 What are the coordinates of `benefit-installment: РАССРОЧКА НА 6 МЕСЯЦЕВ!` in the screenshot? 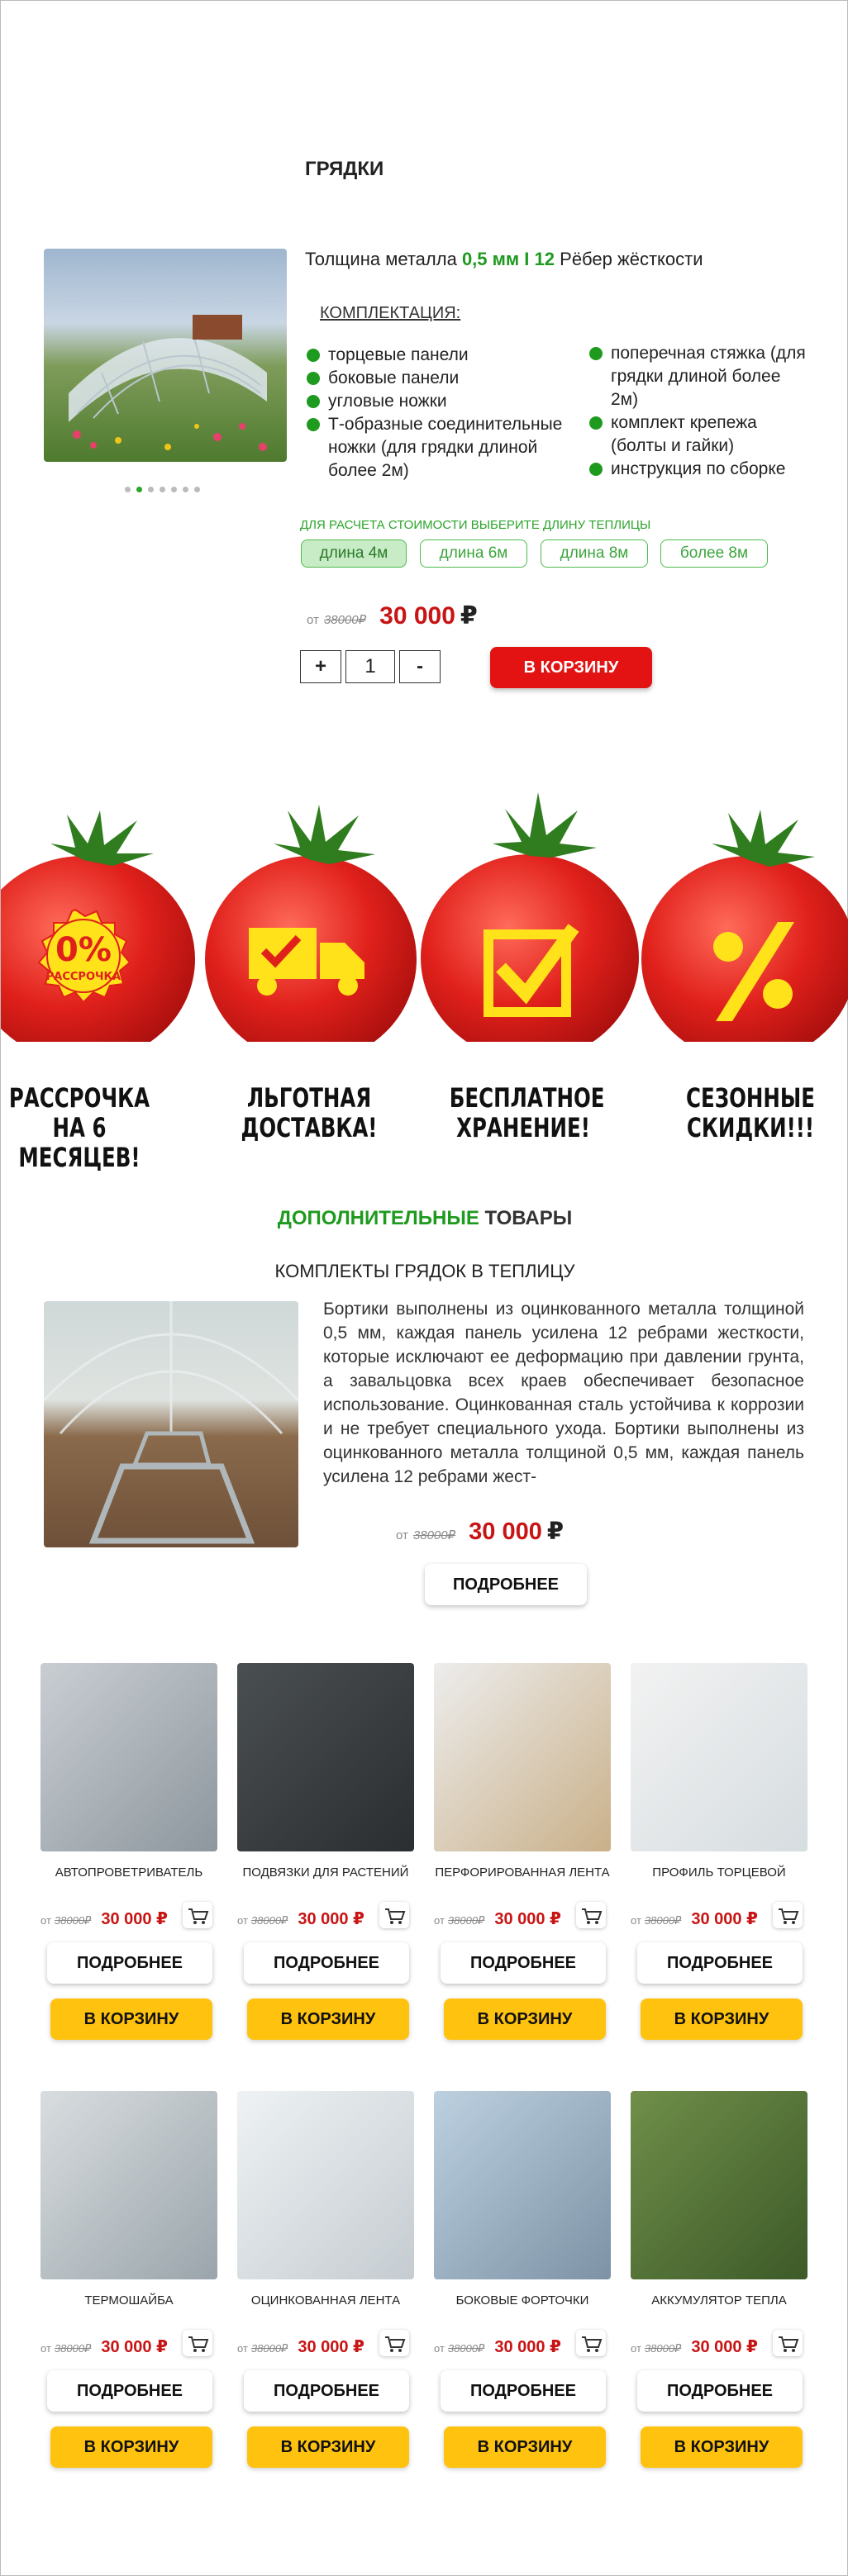 It's located at (80, 1127).